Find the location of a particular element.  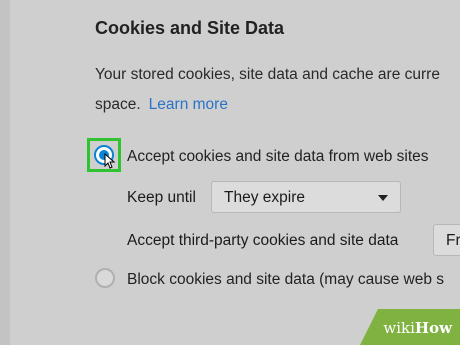

mouse-cursor-icon is located at coordinates (110, 161).